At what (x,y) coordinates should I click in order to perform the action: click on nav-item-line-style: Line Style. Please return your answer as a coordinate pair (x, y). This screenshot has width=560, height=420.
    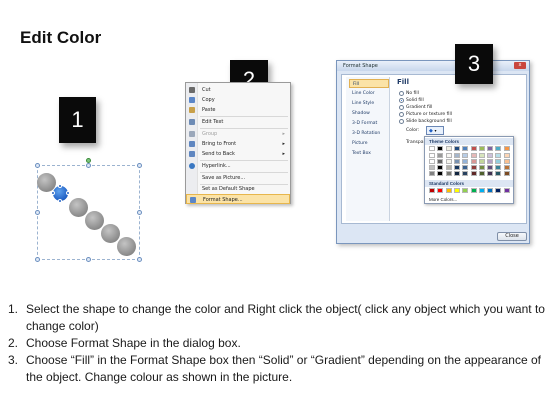
    Looking at the image, I should click on (369, 103).